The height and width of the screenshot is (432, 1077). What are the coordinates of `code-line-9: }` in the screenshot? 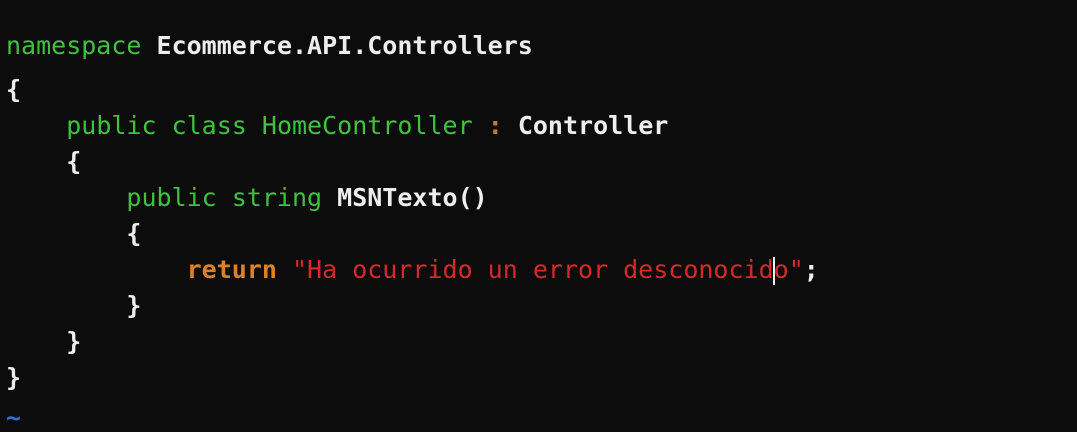 It's located at (43, 342).